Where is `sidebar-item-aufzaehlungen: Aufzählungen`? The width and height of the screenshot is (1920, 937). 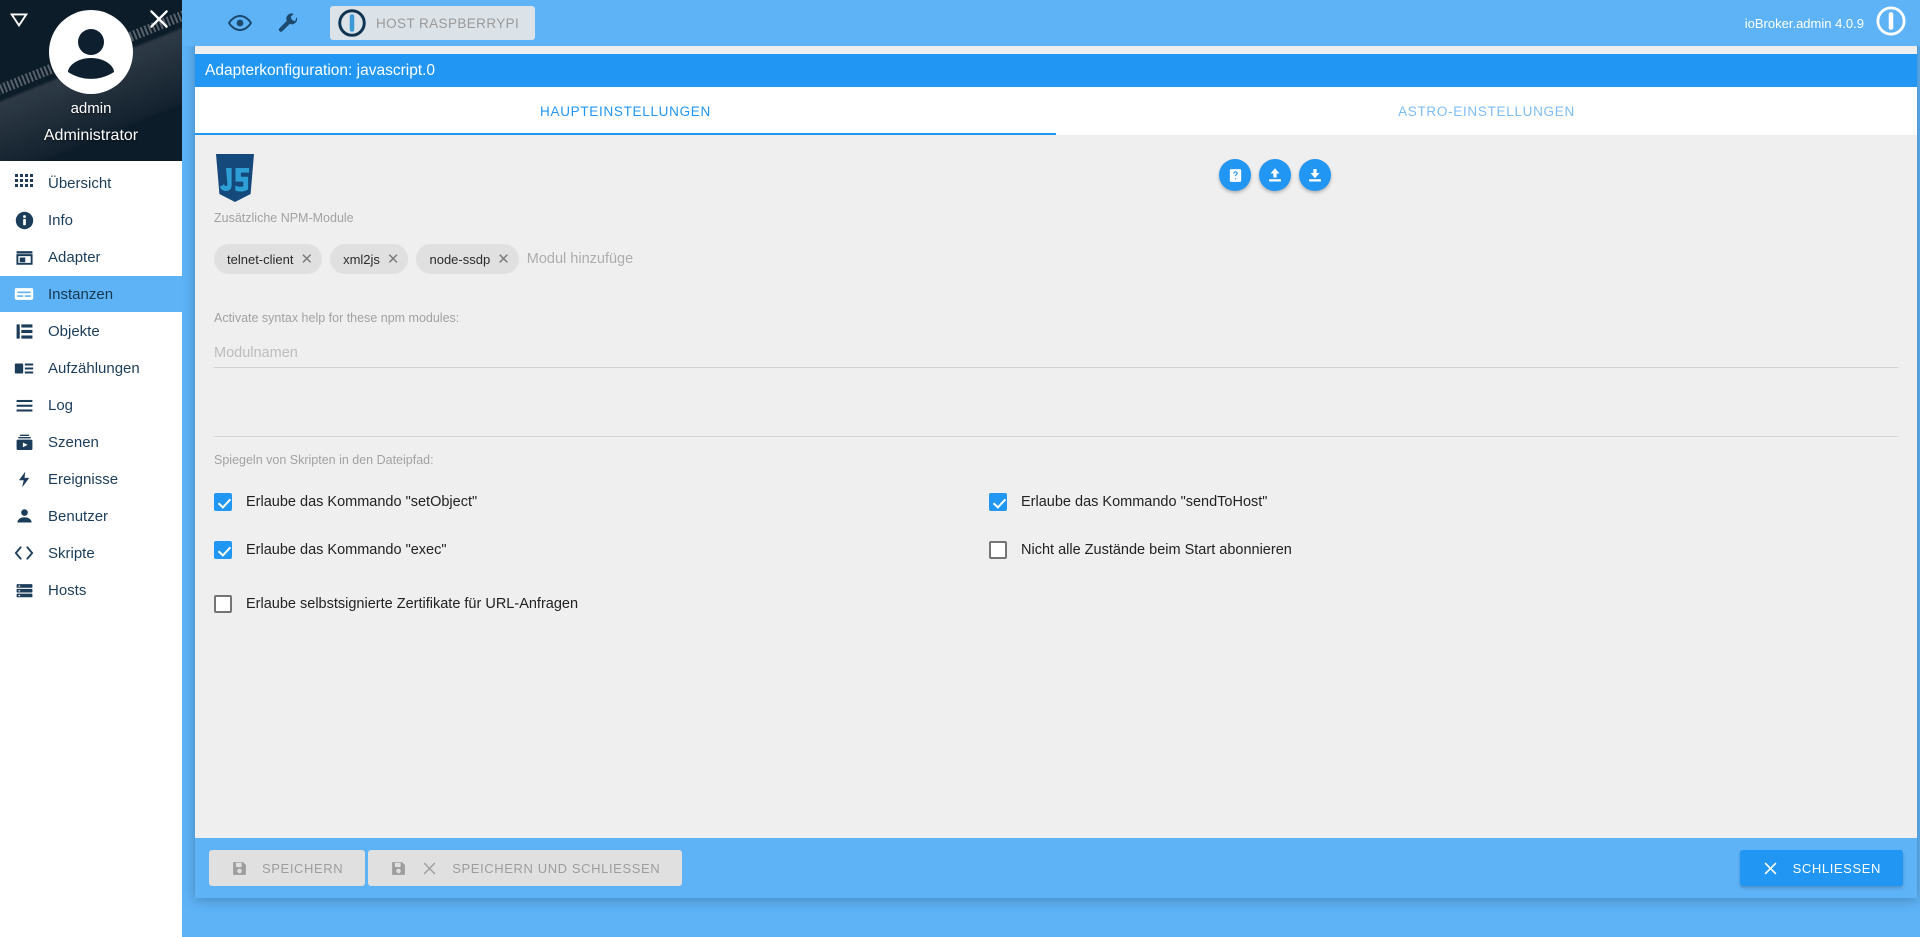 sidebar-item-aufzaehlungen: Aufzählungen is located at coordinates (91, 368).